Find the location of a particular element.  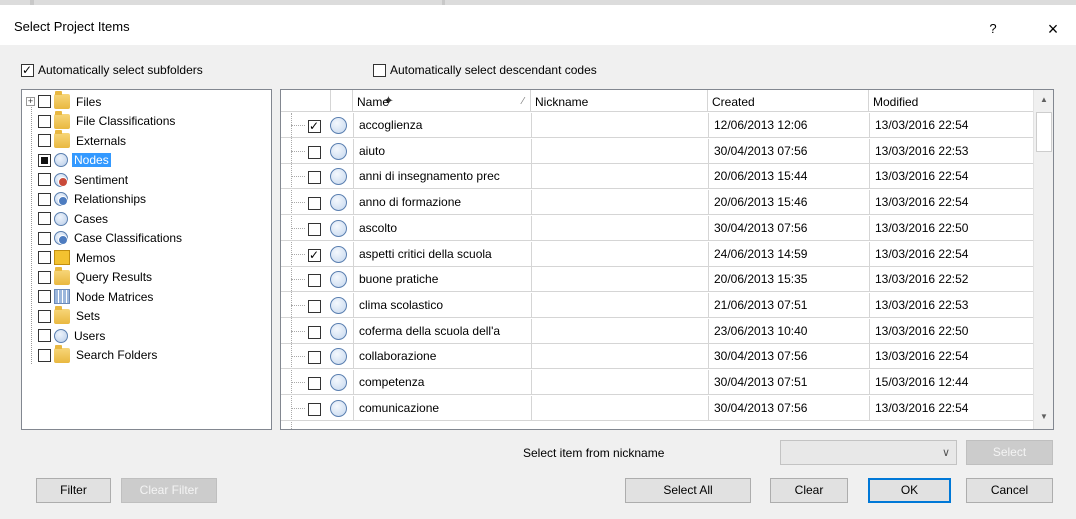

tree-item-query-results: Query Results is located at coordinates (90, 276).